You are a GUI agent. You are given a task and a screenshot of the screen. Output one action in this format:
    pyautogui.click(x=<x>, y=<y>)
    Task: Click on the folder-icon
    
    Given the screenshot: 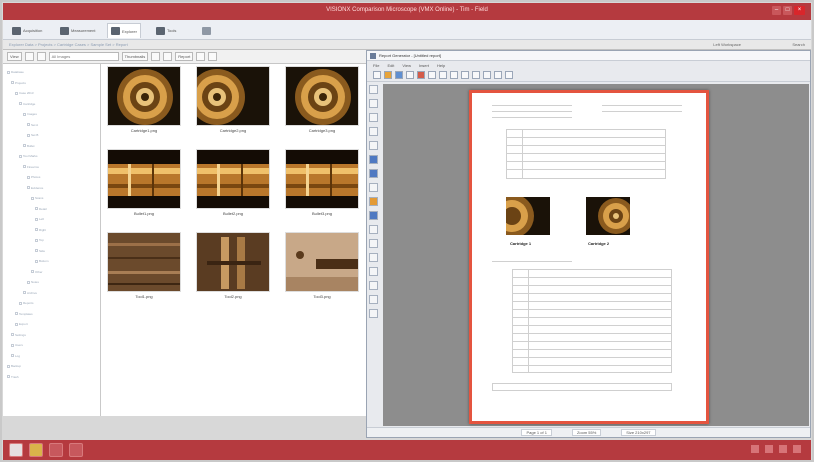 What is the action you would take?
    pyautogui.click(x=36, y=450)
    